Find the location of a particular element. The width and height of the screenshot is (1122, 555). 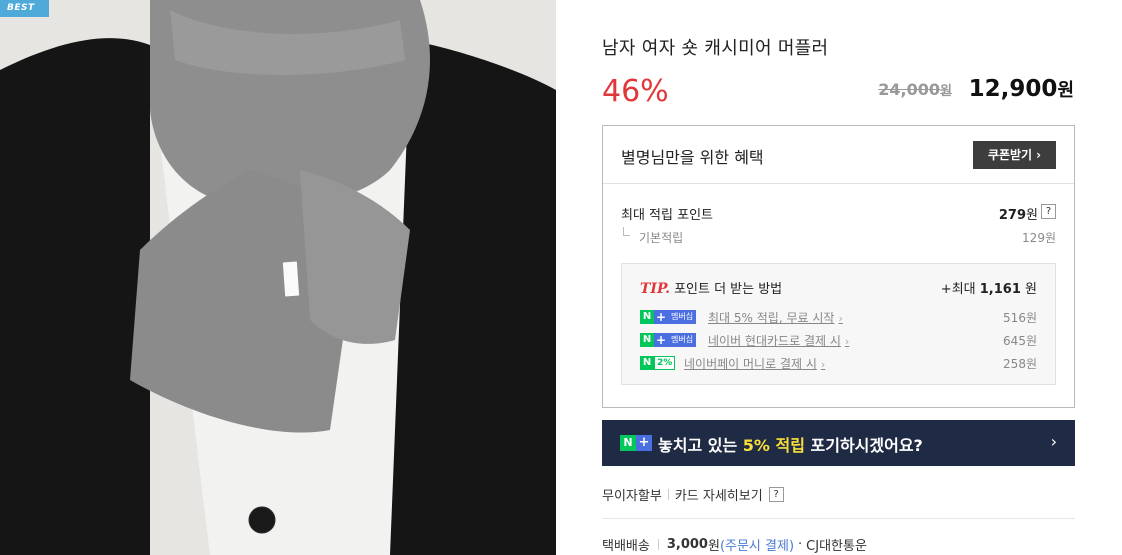

tip-max-unit: 원 is located at coordinates (1031, 289).